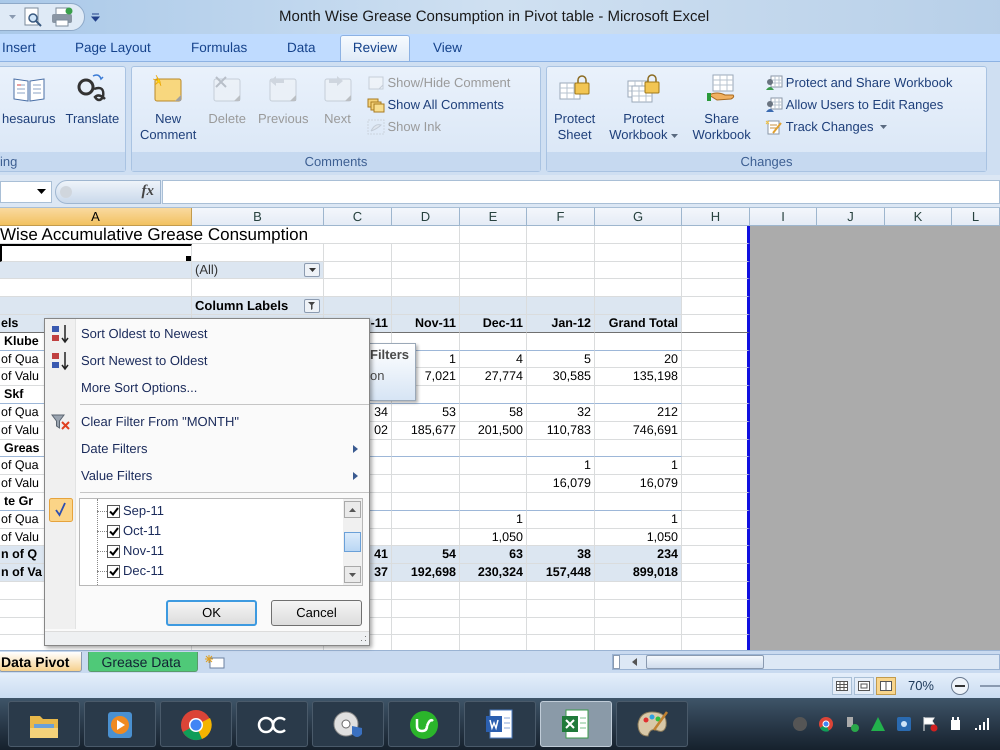 The image size is (1000, 750). What do you see at coordinates (918, 217) in the screenshot?
I see `column-header: K` at bounding box center [918, 217].